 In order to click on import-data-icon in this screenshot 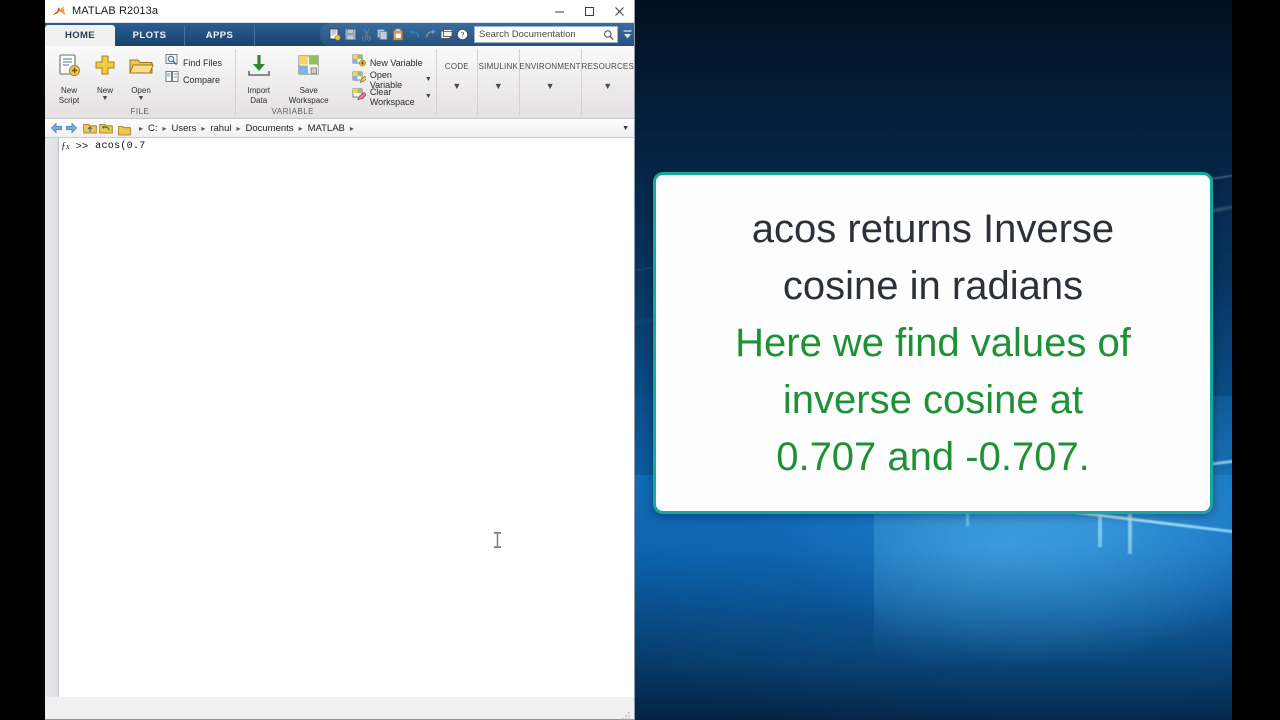, I will do `click(259, 68)`.